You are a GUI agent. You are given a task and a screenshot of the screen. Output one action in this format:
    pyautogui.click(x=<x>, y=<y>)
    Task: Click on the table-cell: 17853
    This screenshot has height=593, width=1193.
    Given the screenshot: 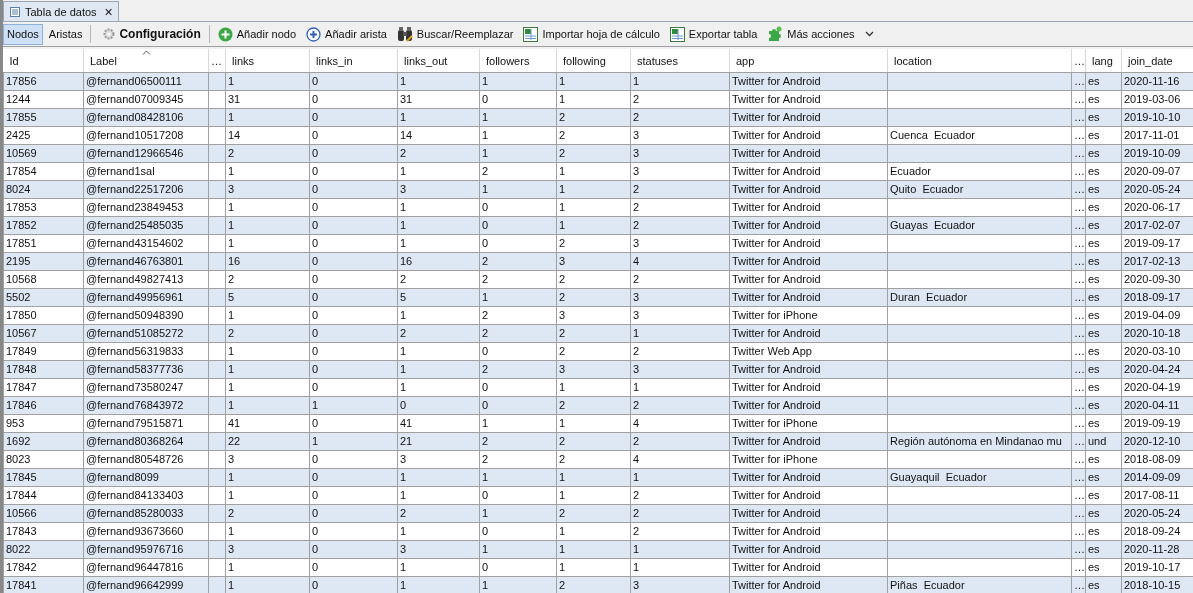 What is the action you would take?
    pyautogui.click(x=21, y=207)
    